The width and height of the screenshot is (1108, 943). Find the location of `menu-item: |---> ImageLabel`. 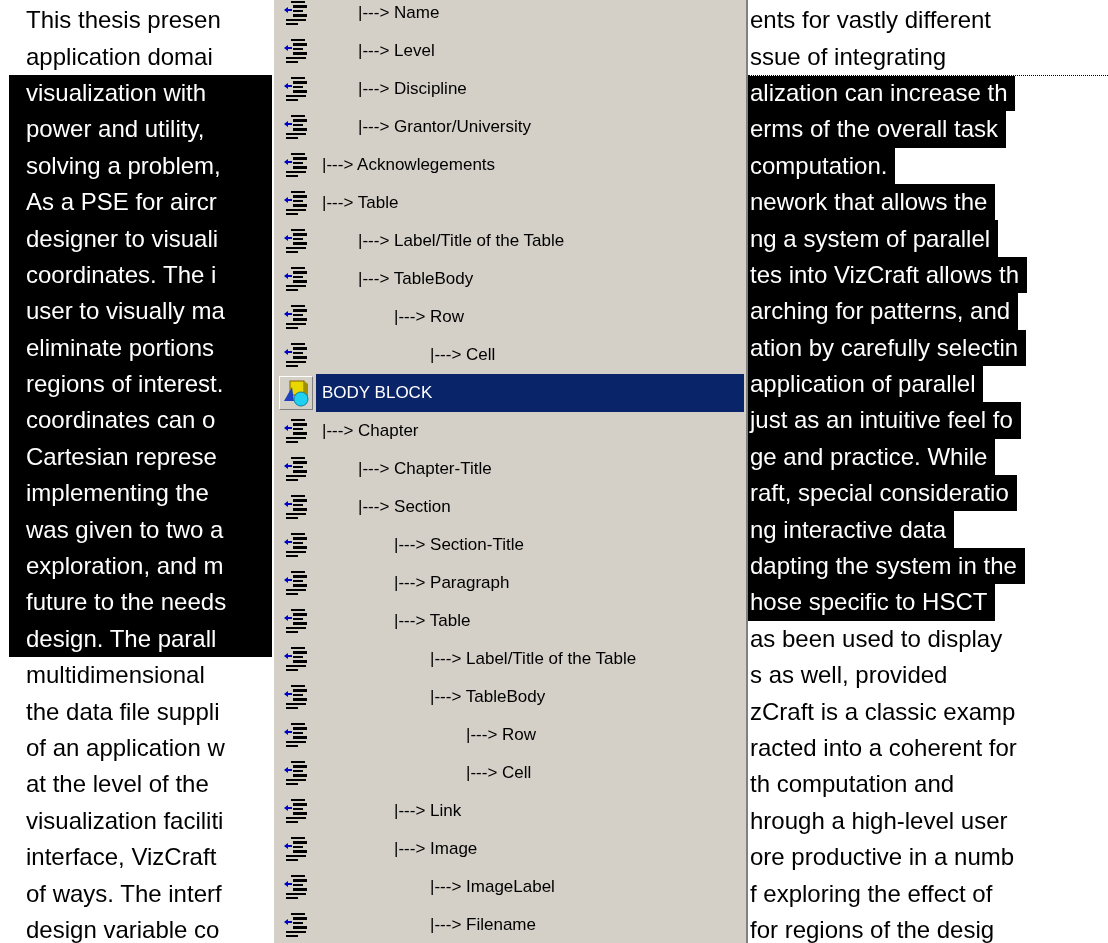

menu-item: |---> ImageLabel is located at coordinates (530, 887).